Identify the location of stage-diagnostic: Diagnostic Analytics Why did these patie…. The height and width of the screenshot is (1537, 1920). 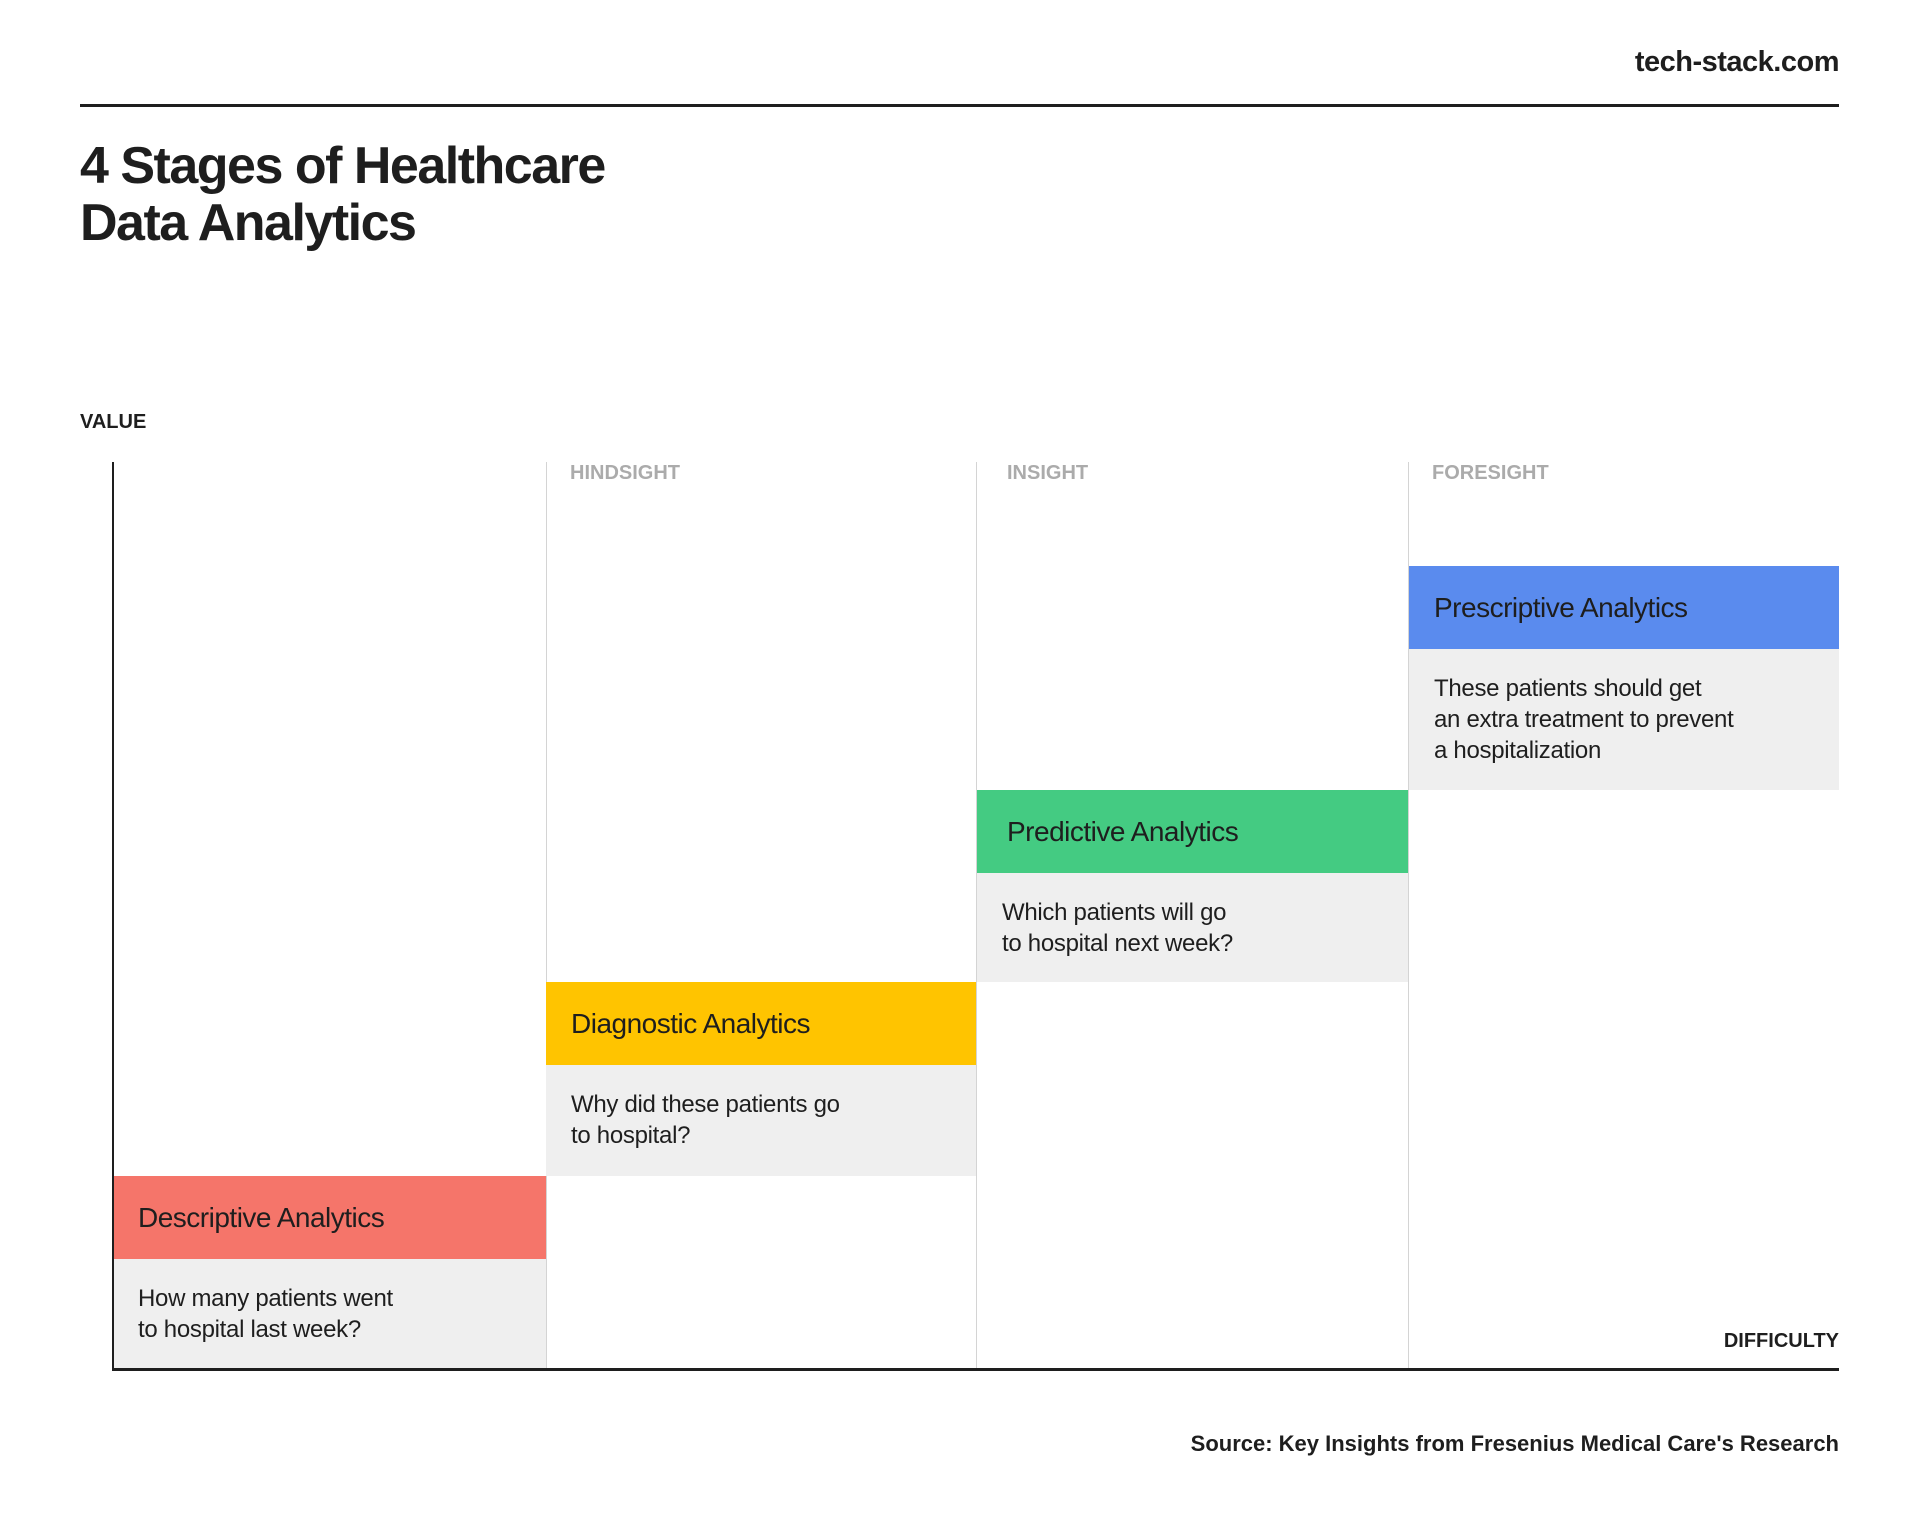
(761, 1079).